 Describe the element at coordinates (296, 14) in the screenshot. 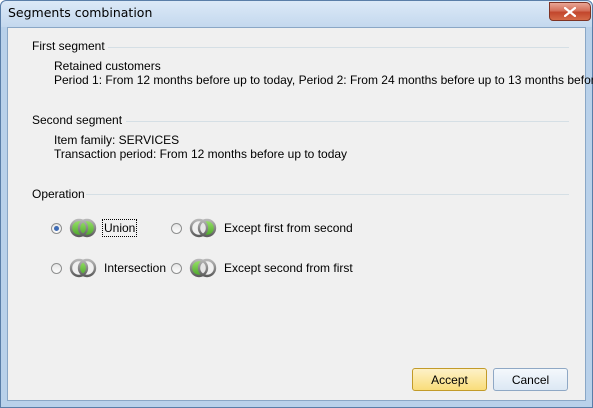

I see `title-bar: Segments combination` at that location.